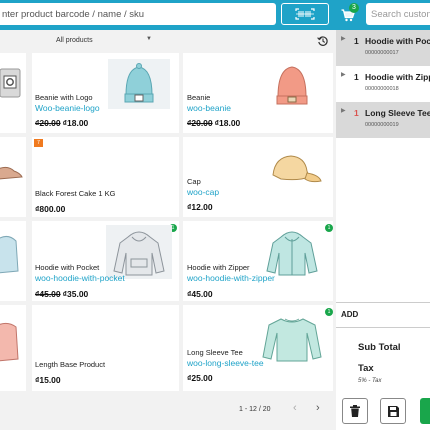  What do you see at coordinates (9, 342) in the screenshot?
I see `tee-image` at bounding box center [9, 342].